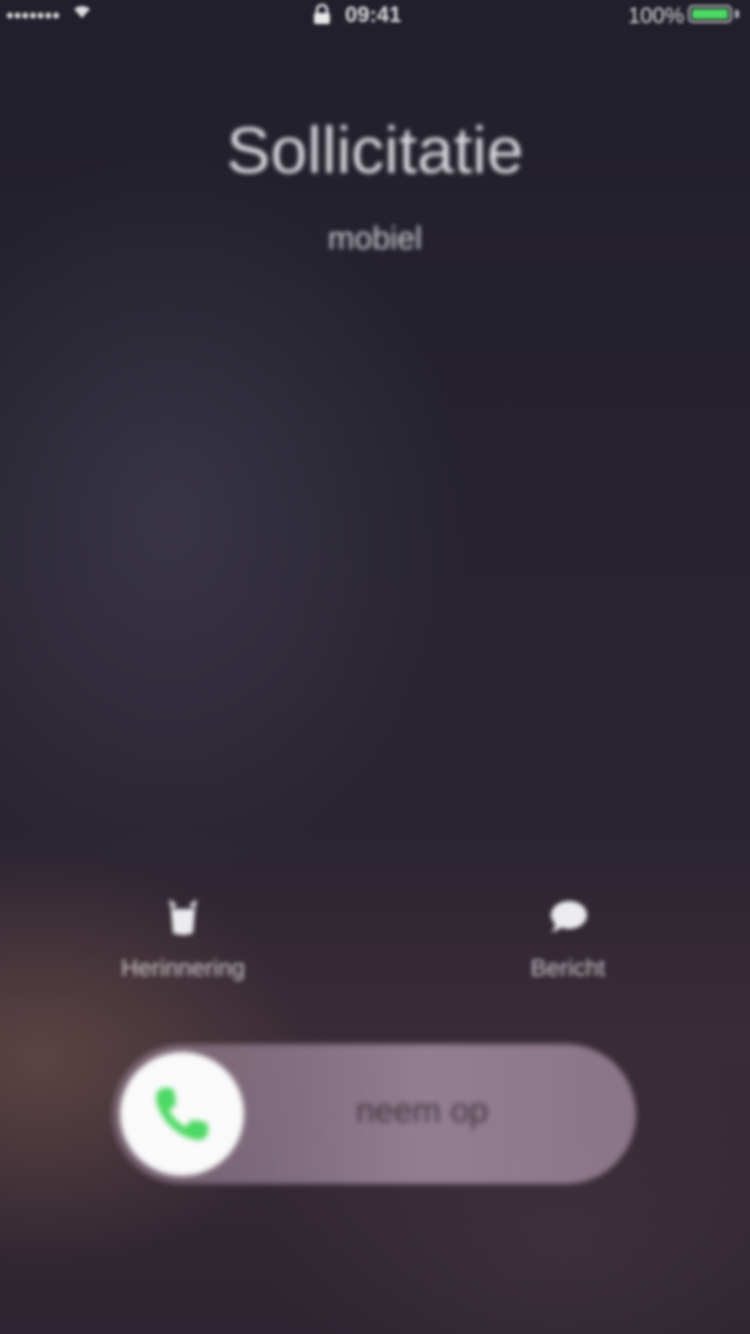 The width and height of the screenshot is (750, 1334). I want to click on phone-icon, so click(182, 1114).